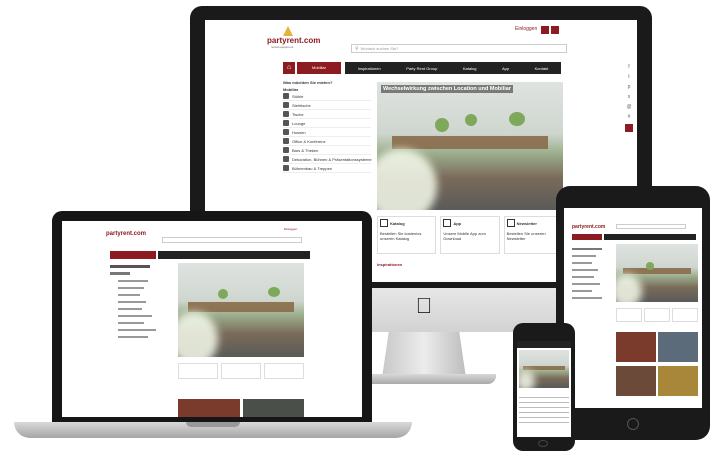 The image size is (715, 457). Describe the element at coordinates (424, 355) in the screenshot. I see `monitor-stand` at that location.